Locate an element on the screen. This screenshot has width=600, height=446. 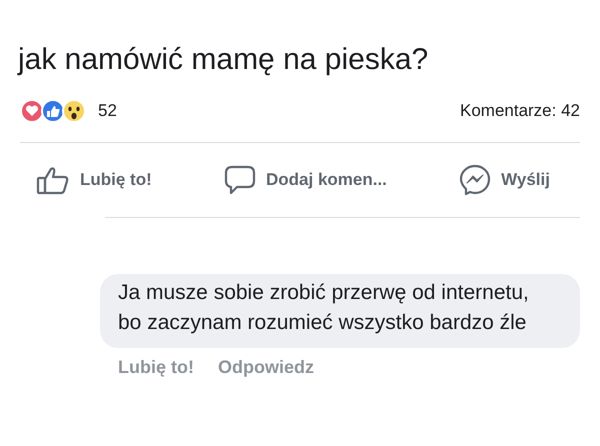
like-button: Lubię to! is located at coordinates (94, 180).